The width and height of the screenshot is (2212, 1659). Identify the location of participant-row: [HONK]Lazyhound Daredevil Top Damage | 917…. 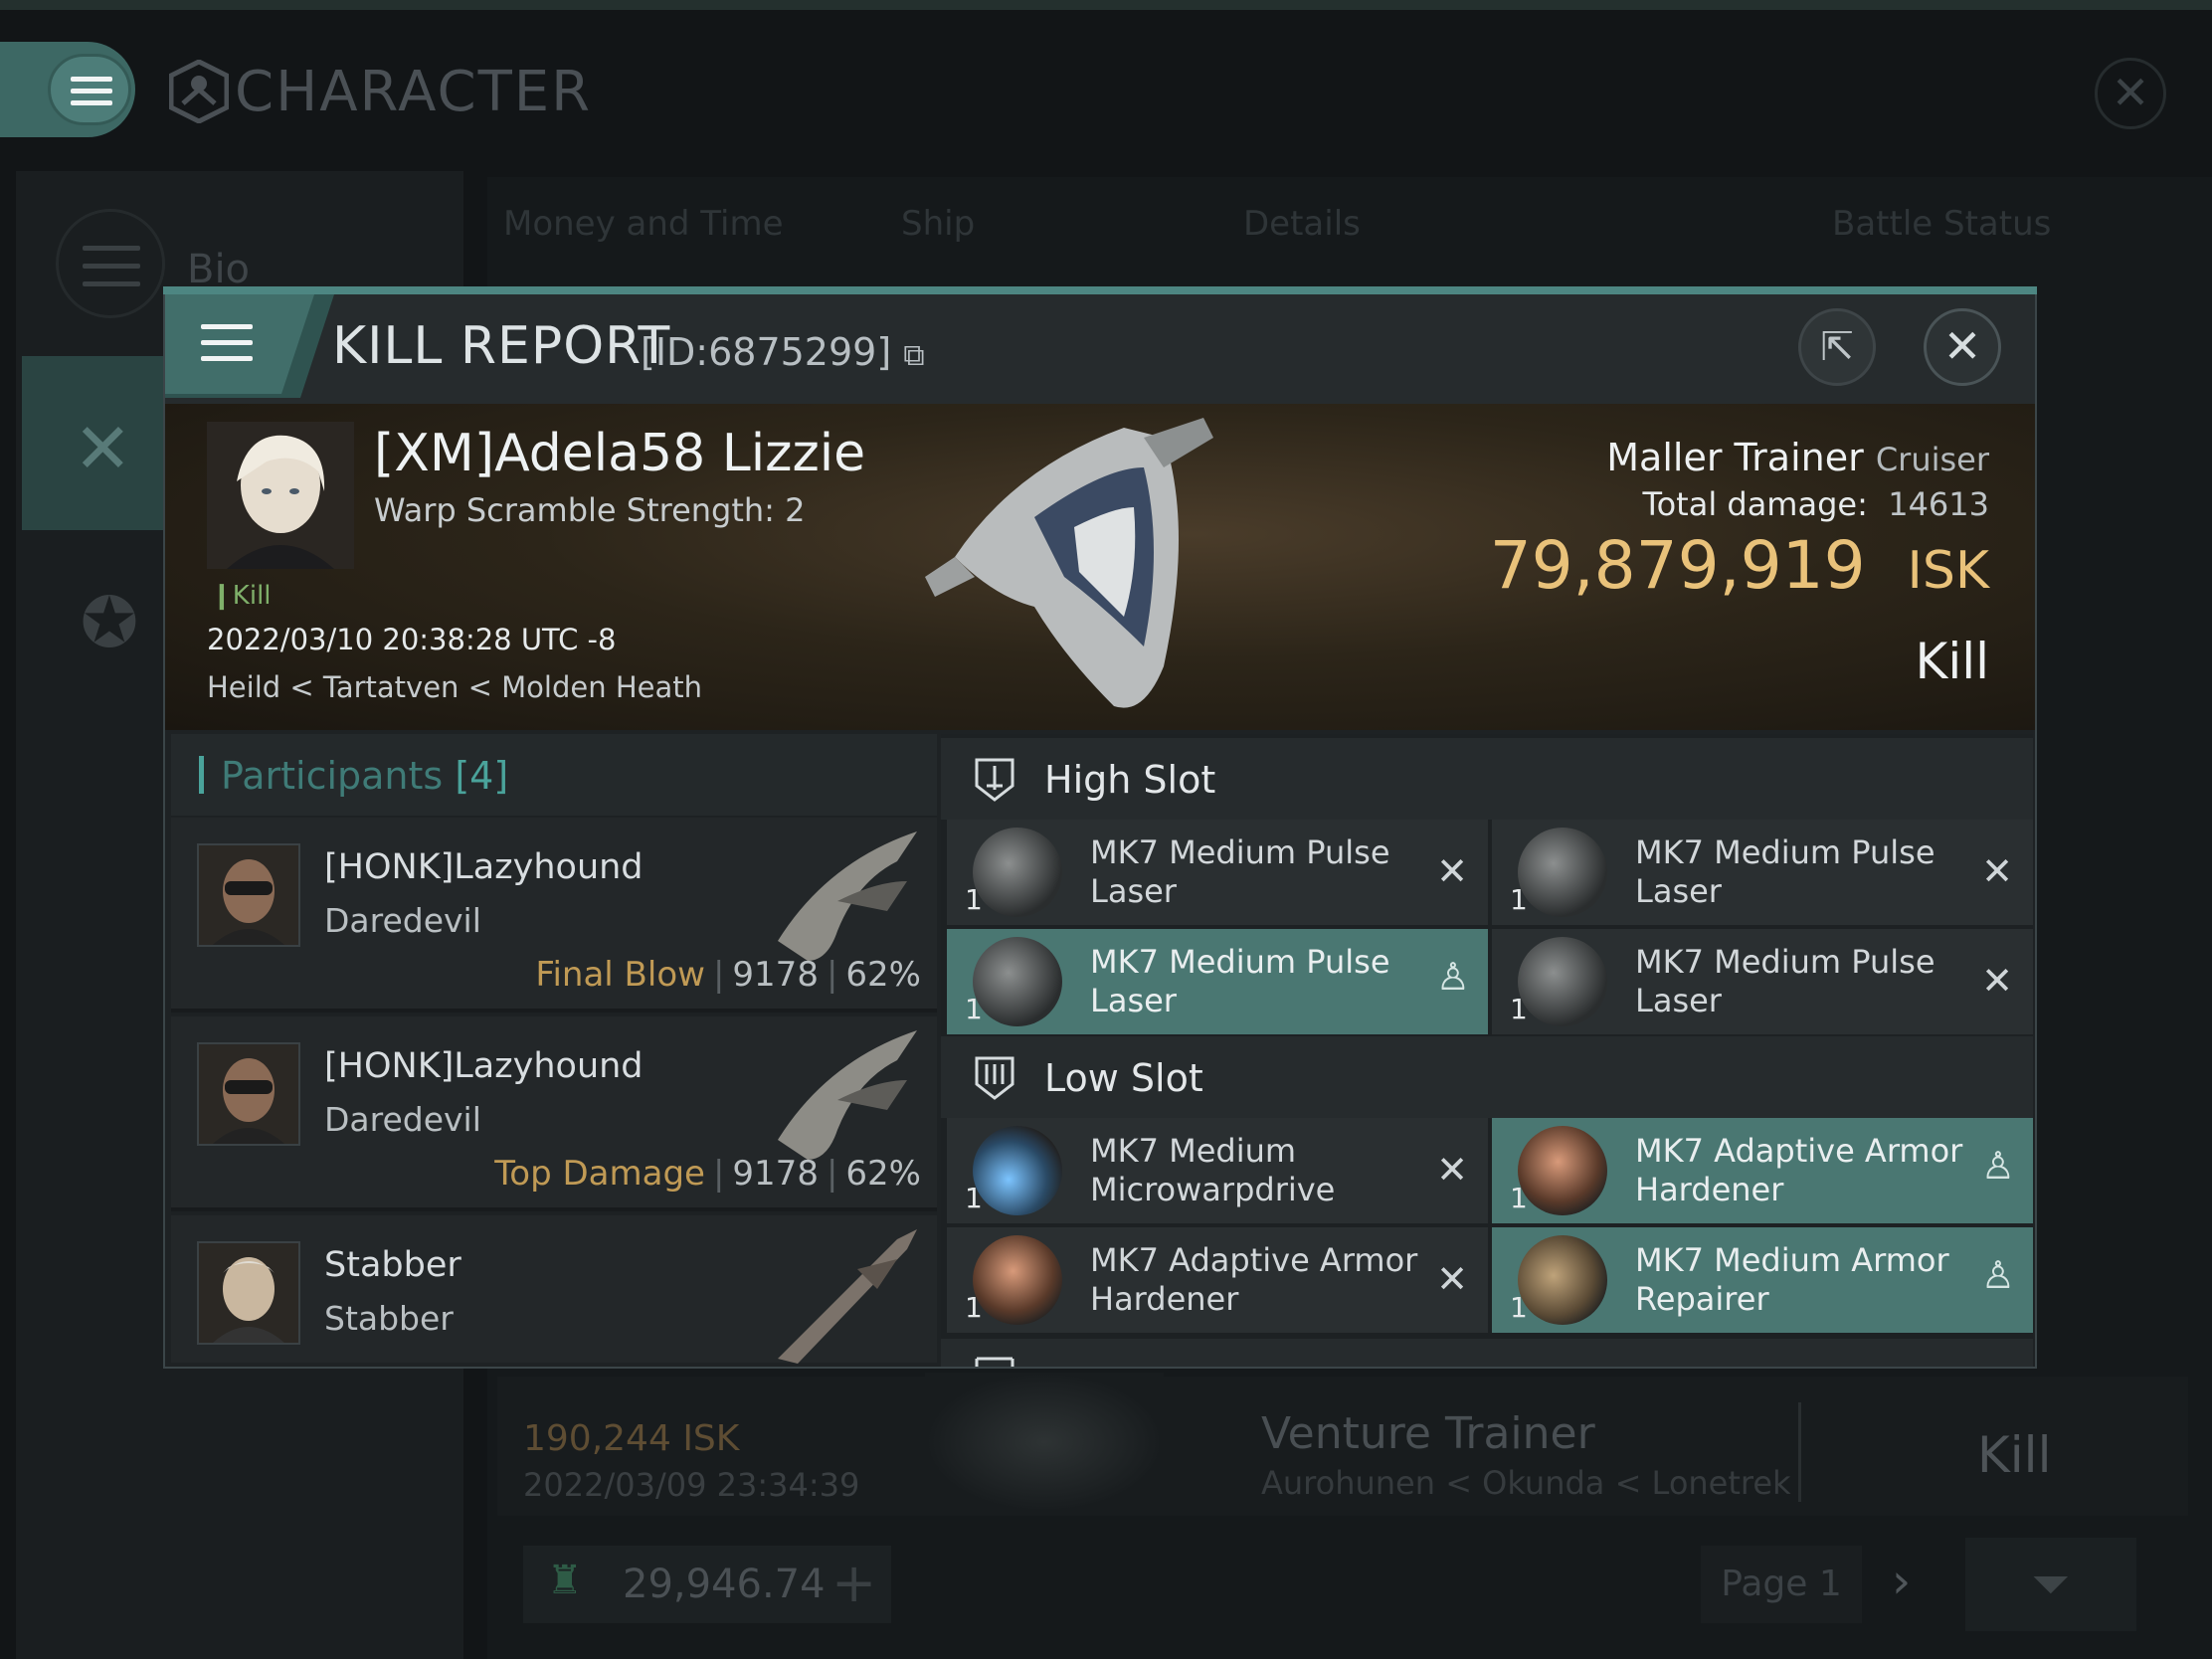
(554, 1113).